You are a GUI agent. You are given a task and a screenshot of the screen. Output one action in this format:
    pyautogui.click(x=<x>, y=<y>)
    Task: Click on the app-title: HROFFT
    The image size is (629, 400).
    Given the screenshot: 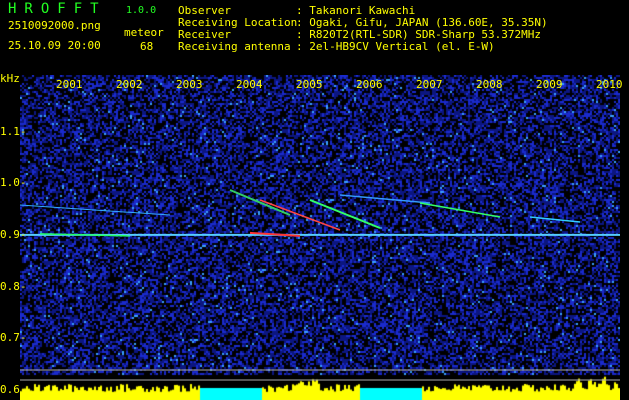 What is the action you would take?
    pyautogui.click(x=57, y=9)
    